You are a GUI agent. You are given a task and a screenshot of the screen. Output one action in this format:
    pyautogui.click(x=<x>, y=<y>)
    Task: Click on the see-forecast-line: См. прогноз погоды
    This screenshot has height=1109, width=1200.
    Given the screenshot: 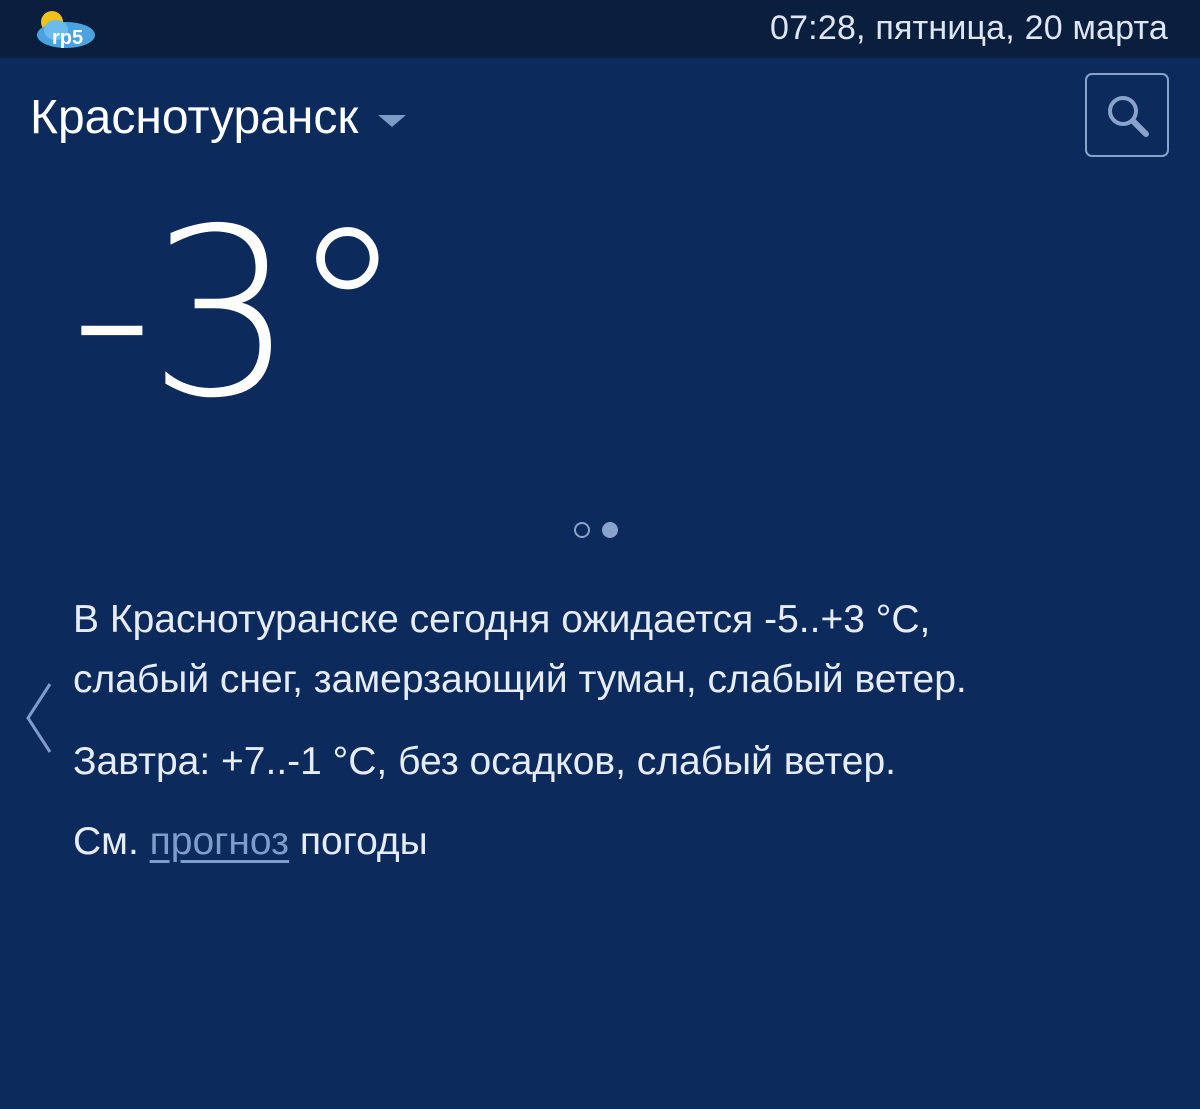 What is the action you would take?
    pyautogui.click(x=250, y=842)
    